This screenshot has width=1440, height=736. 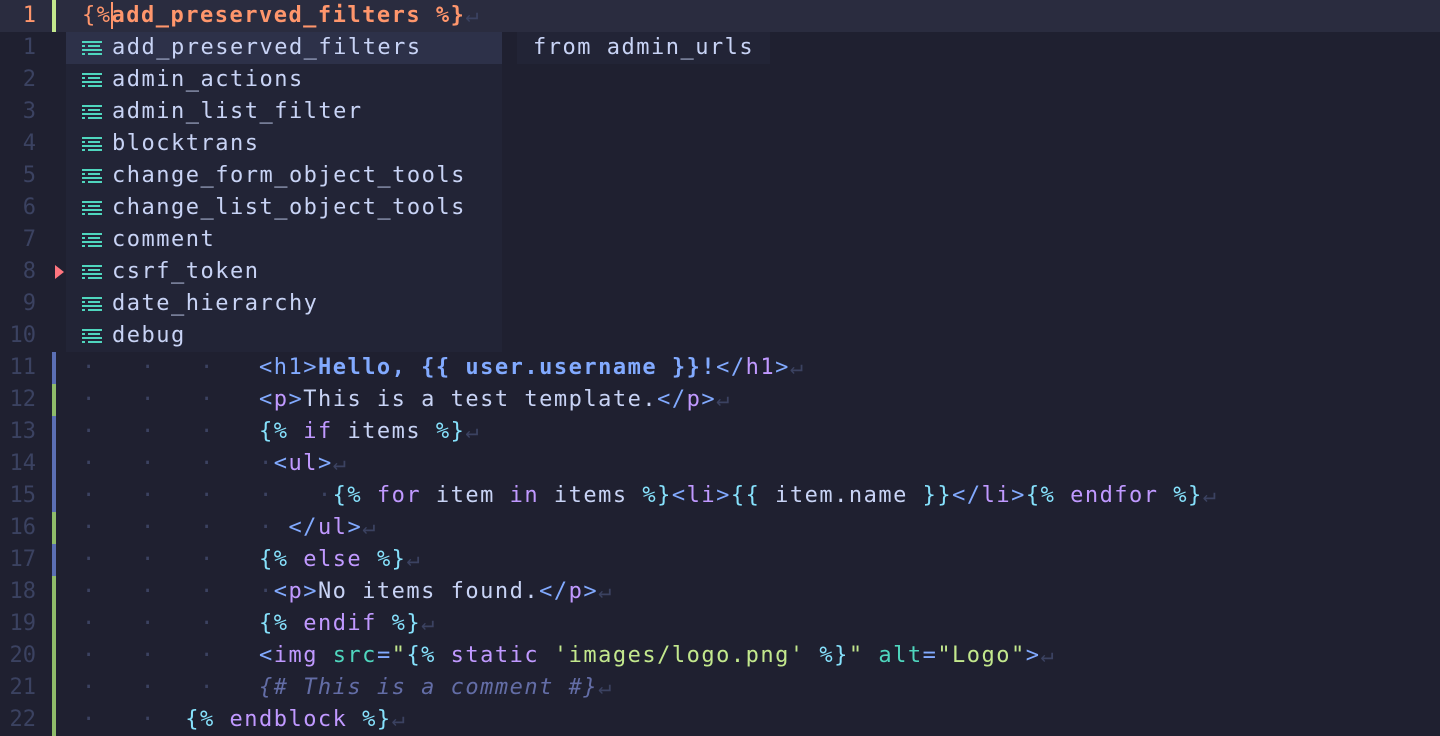 I want to click on line-number: 6, so click(x=29, y=207).